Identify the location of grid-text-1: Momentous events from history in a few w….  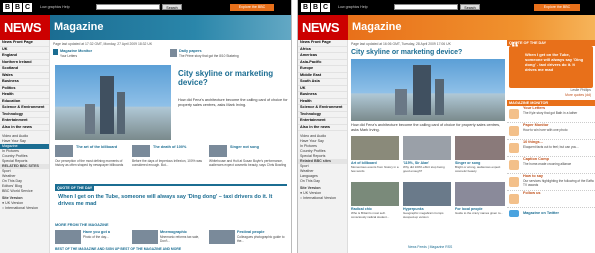
(375, 169).